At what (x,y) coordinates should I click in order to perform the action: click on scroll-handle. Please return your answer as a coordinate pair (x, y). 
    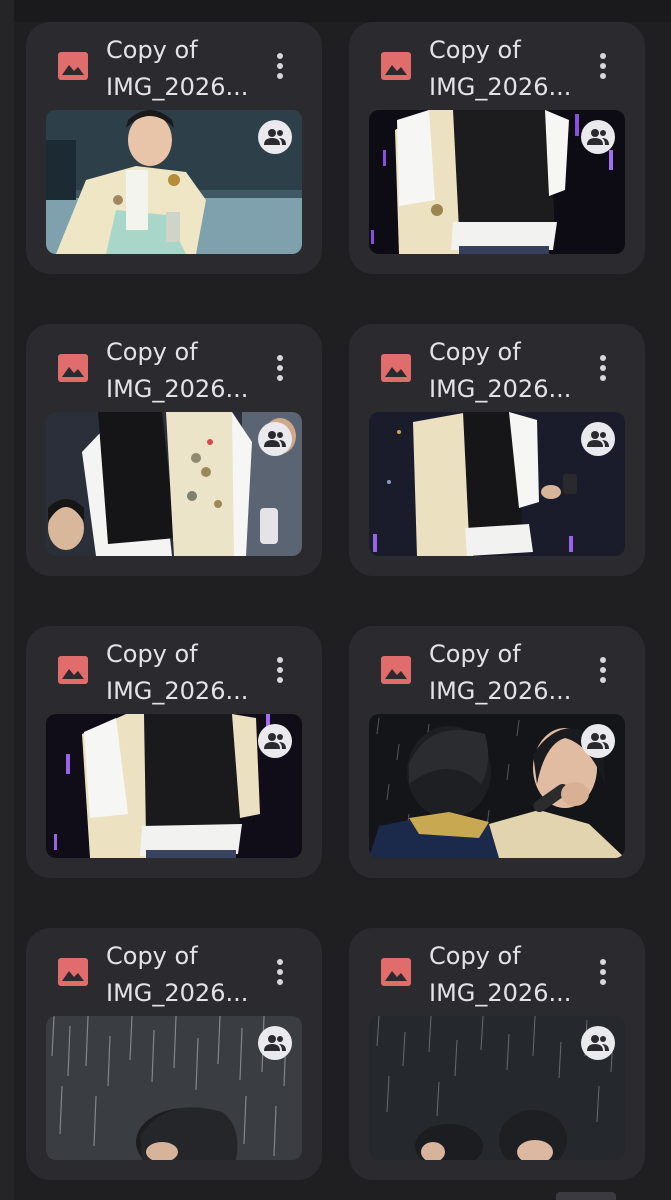
    Looking at the image, I should click on (586, 1196).